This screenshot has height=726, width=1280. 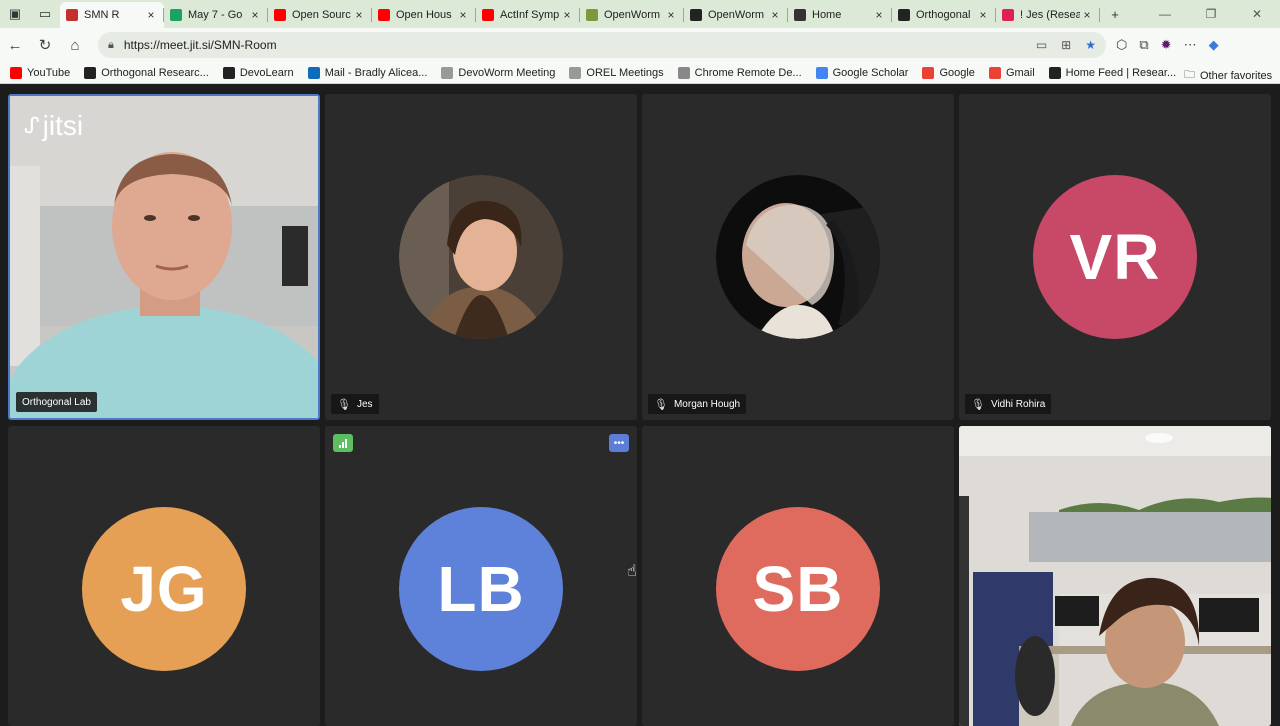 What do you see at coordinates (15, 45) in the screenshot?
I see `back-icon: ←` at bounding box center [15, 45].